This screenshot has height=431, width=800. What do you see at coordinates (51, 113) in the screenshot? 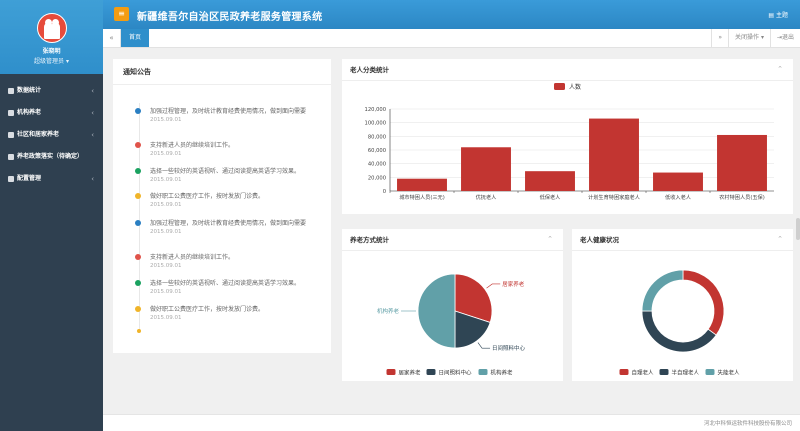
I see `sidebar-item-institution: 机构养老 ‹` at bounding box center [51, 113].